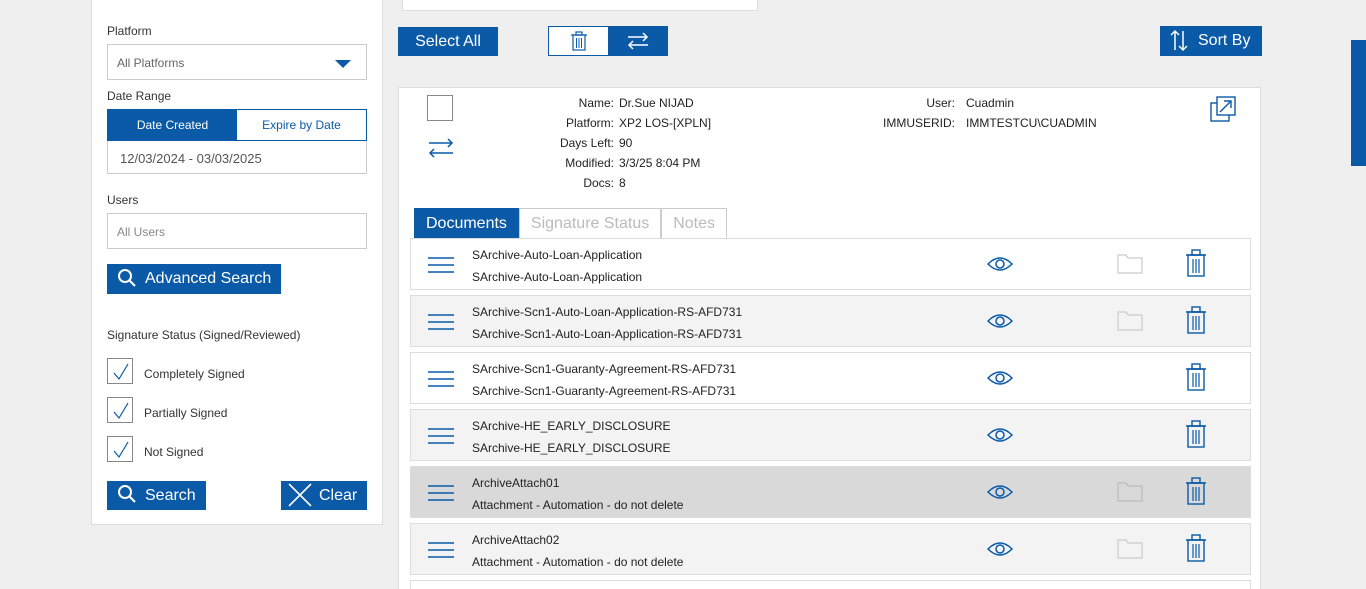 Image resolution: width=1366 pixels, height=589 pixels. Describe the element at coordinates (656, 103) in the screenshot. I see `meta-value: Dr.Sue NIJAD` at that location.